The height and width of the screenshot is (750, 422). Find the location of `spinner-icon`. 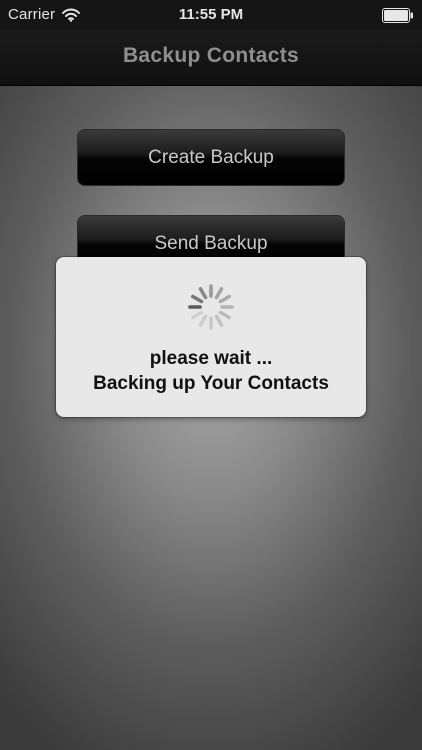

spinner-icon is located at coordinates (211, 307).